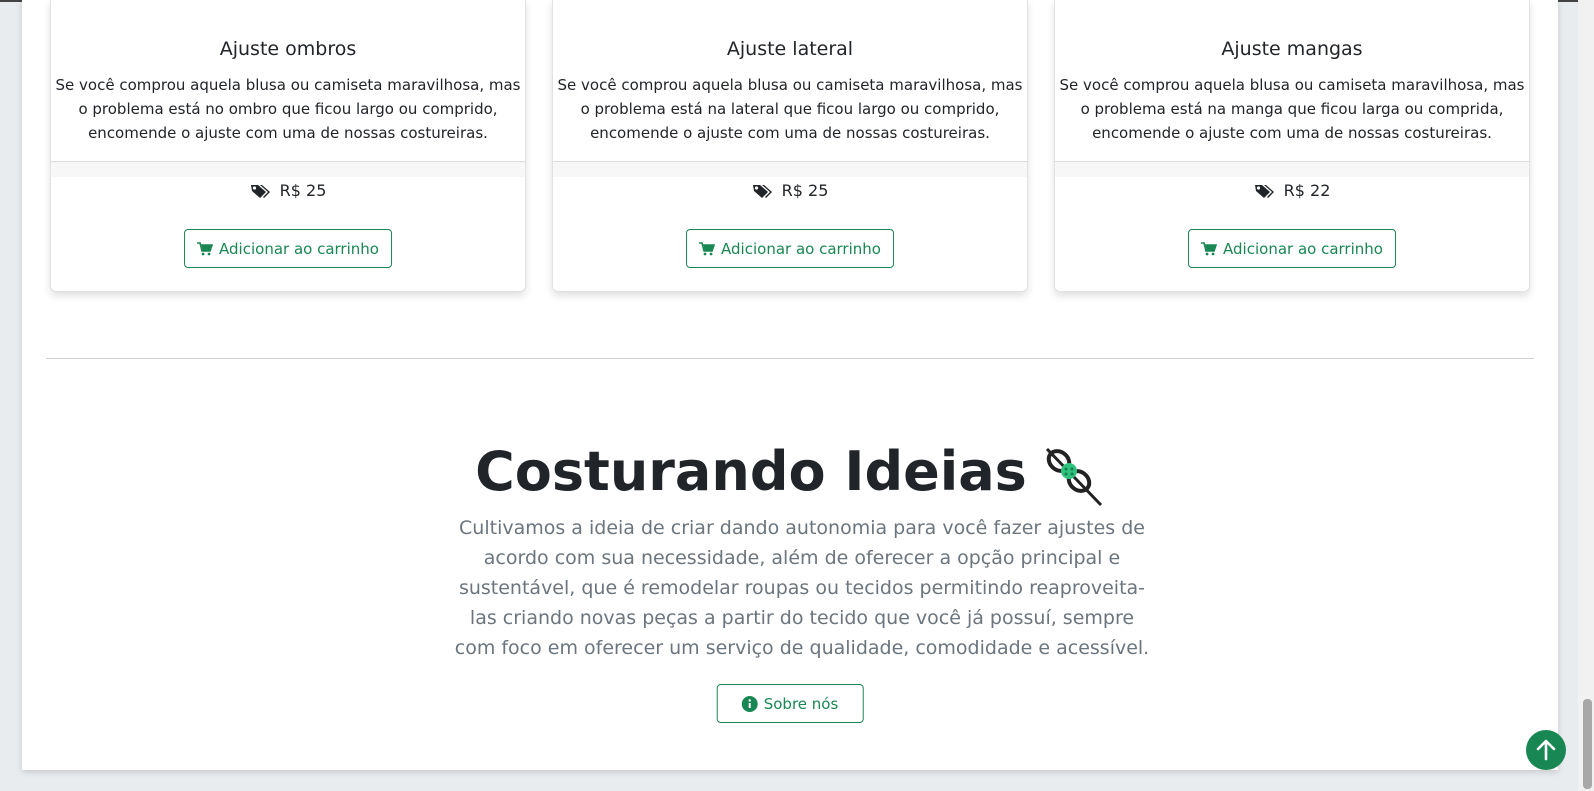  What do you see at coordinates (751, 471) in the screenshot?
I see `about-title-text: Costurando Ideias` at bounding box center [751, 471].